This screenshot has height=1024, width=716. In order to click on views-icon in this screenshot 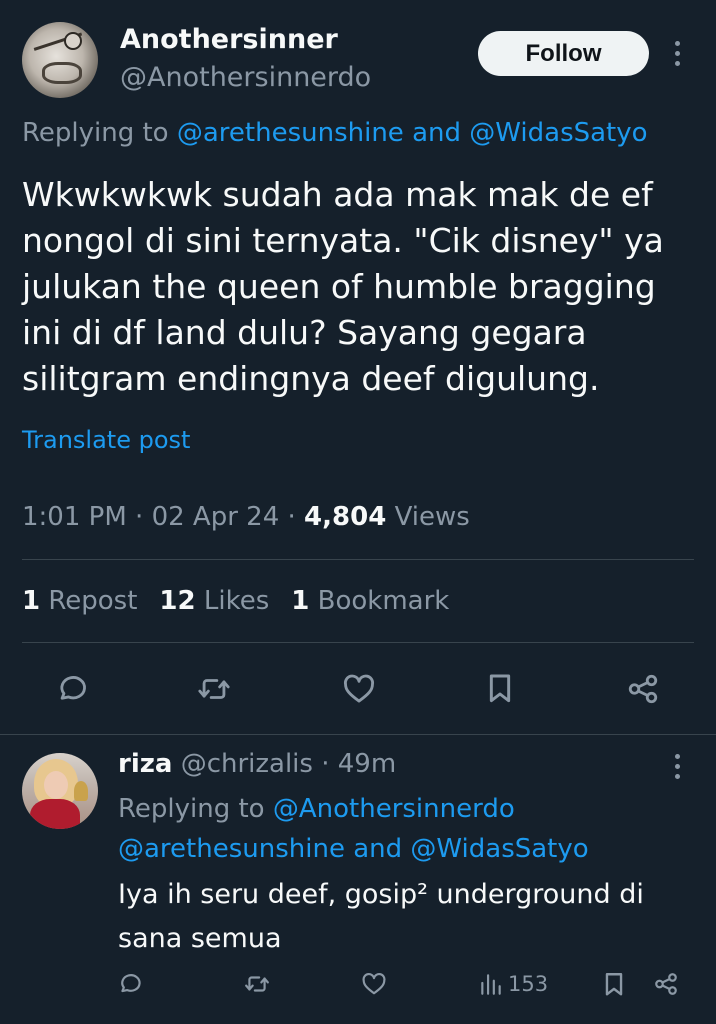, I will do `click(491, 984)`.